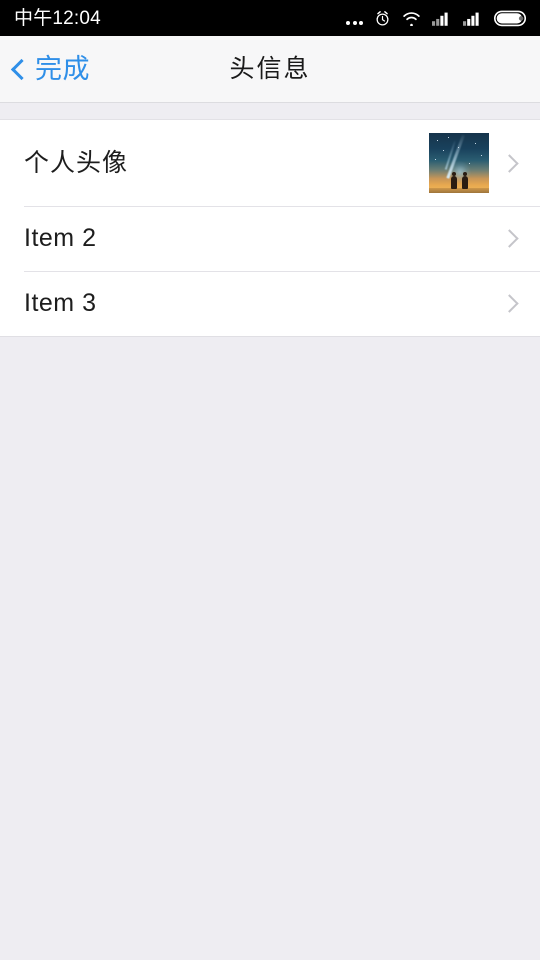 This screenshot has height=960, width=540. I want to click on status-bar-clock: 中午12:04, so click(57, 18).